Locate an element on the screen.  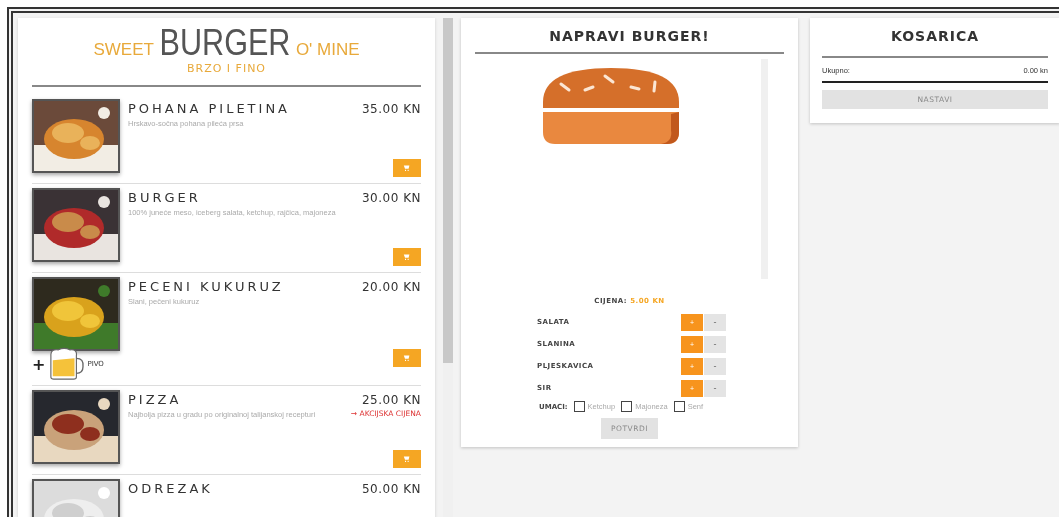
plus-sign: + is located at coordinates (39, 364).